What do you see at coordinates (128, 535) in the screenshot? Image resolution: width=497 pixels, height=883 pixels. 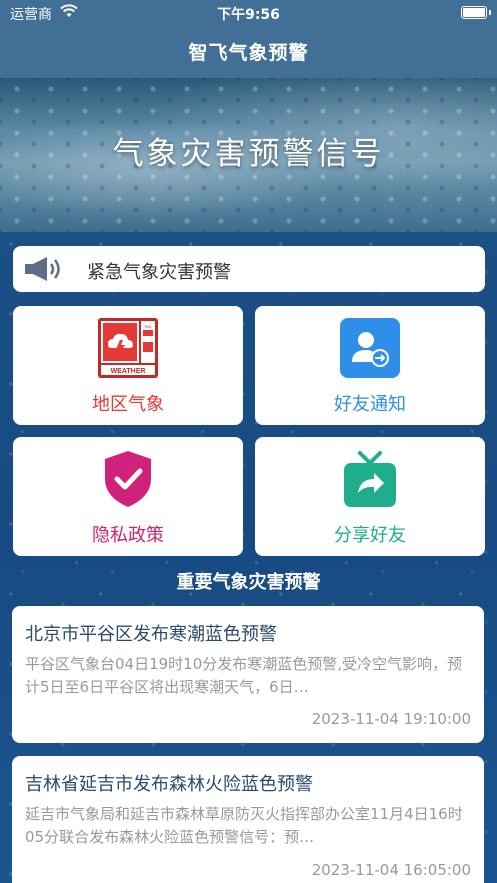 I see `privacy-policy-label: 隐私政策` at bounding box center [128, 535].